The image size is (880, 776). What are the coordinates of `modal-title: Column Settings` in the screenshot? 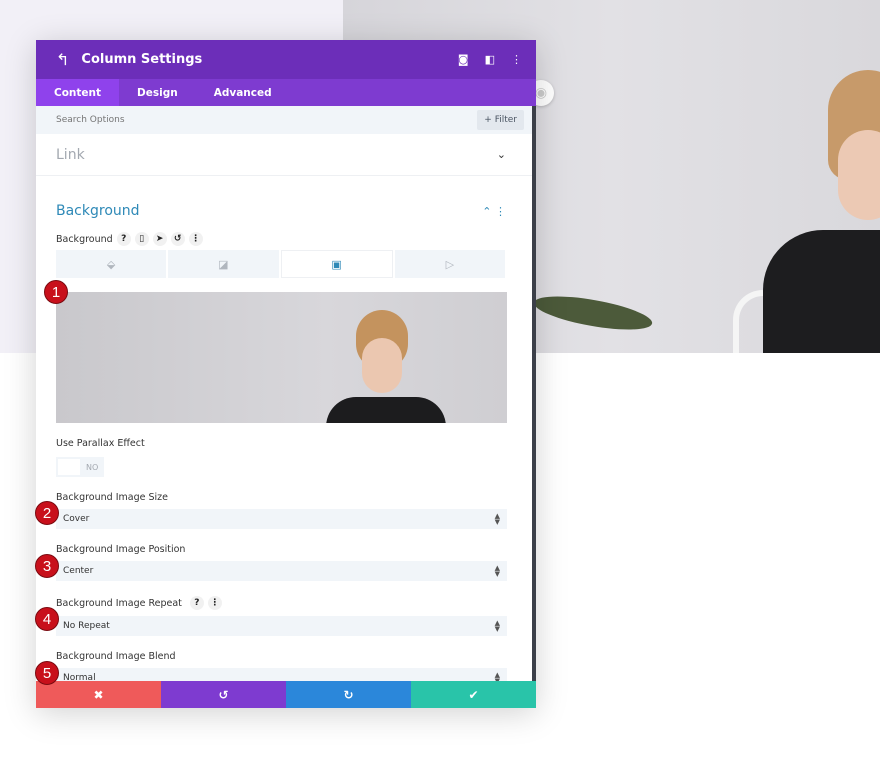 It's located at (142, 59).